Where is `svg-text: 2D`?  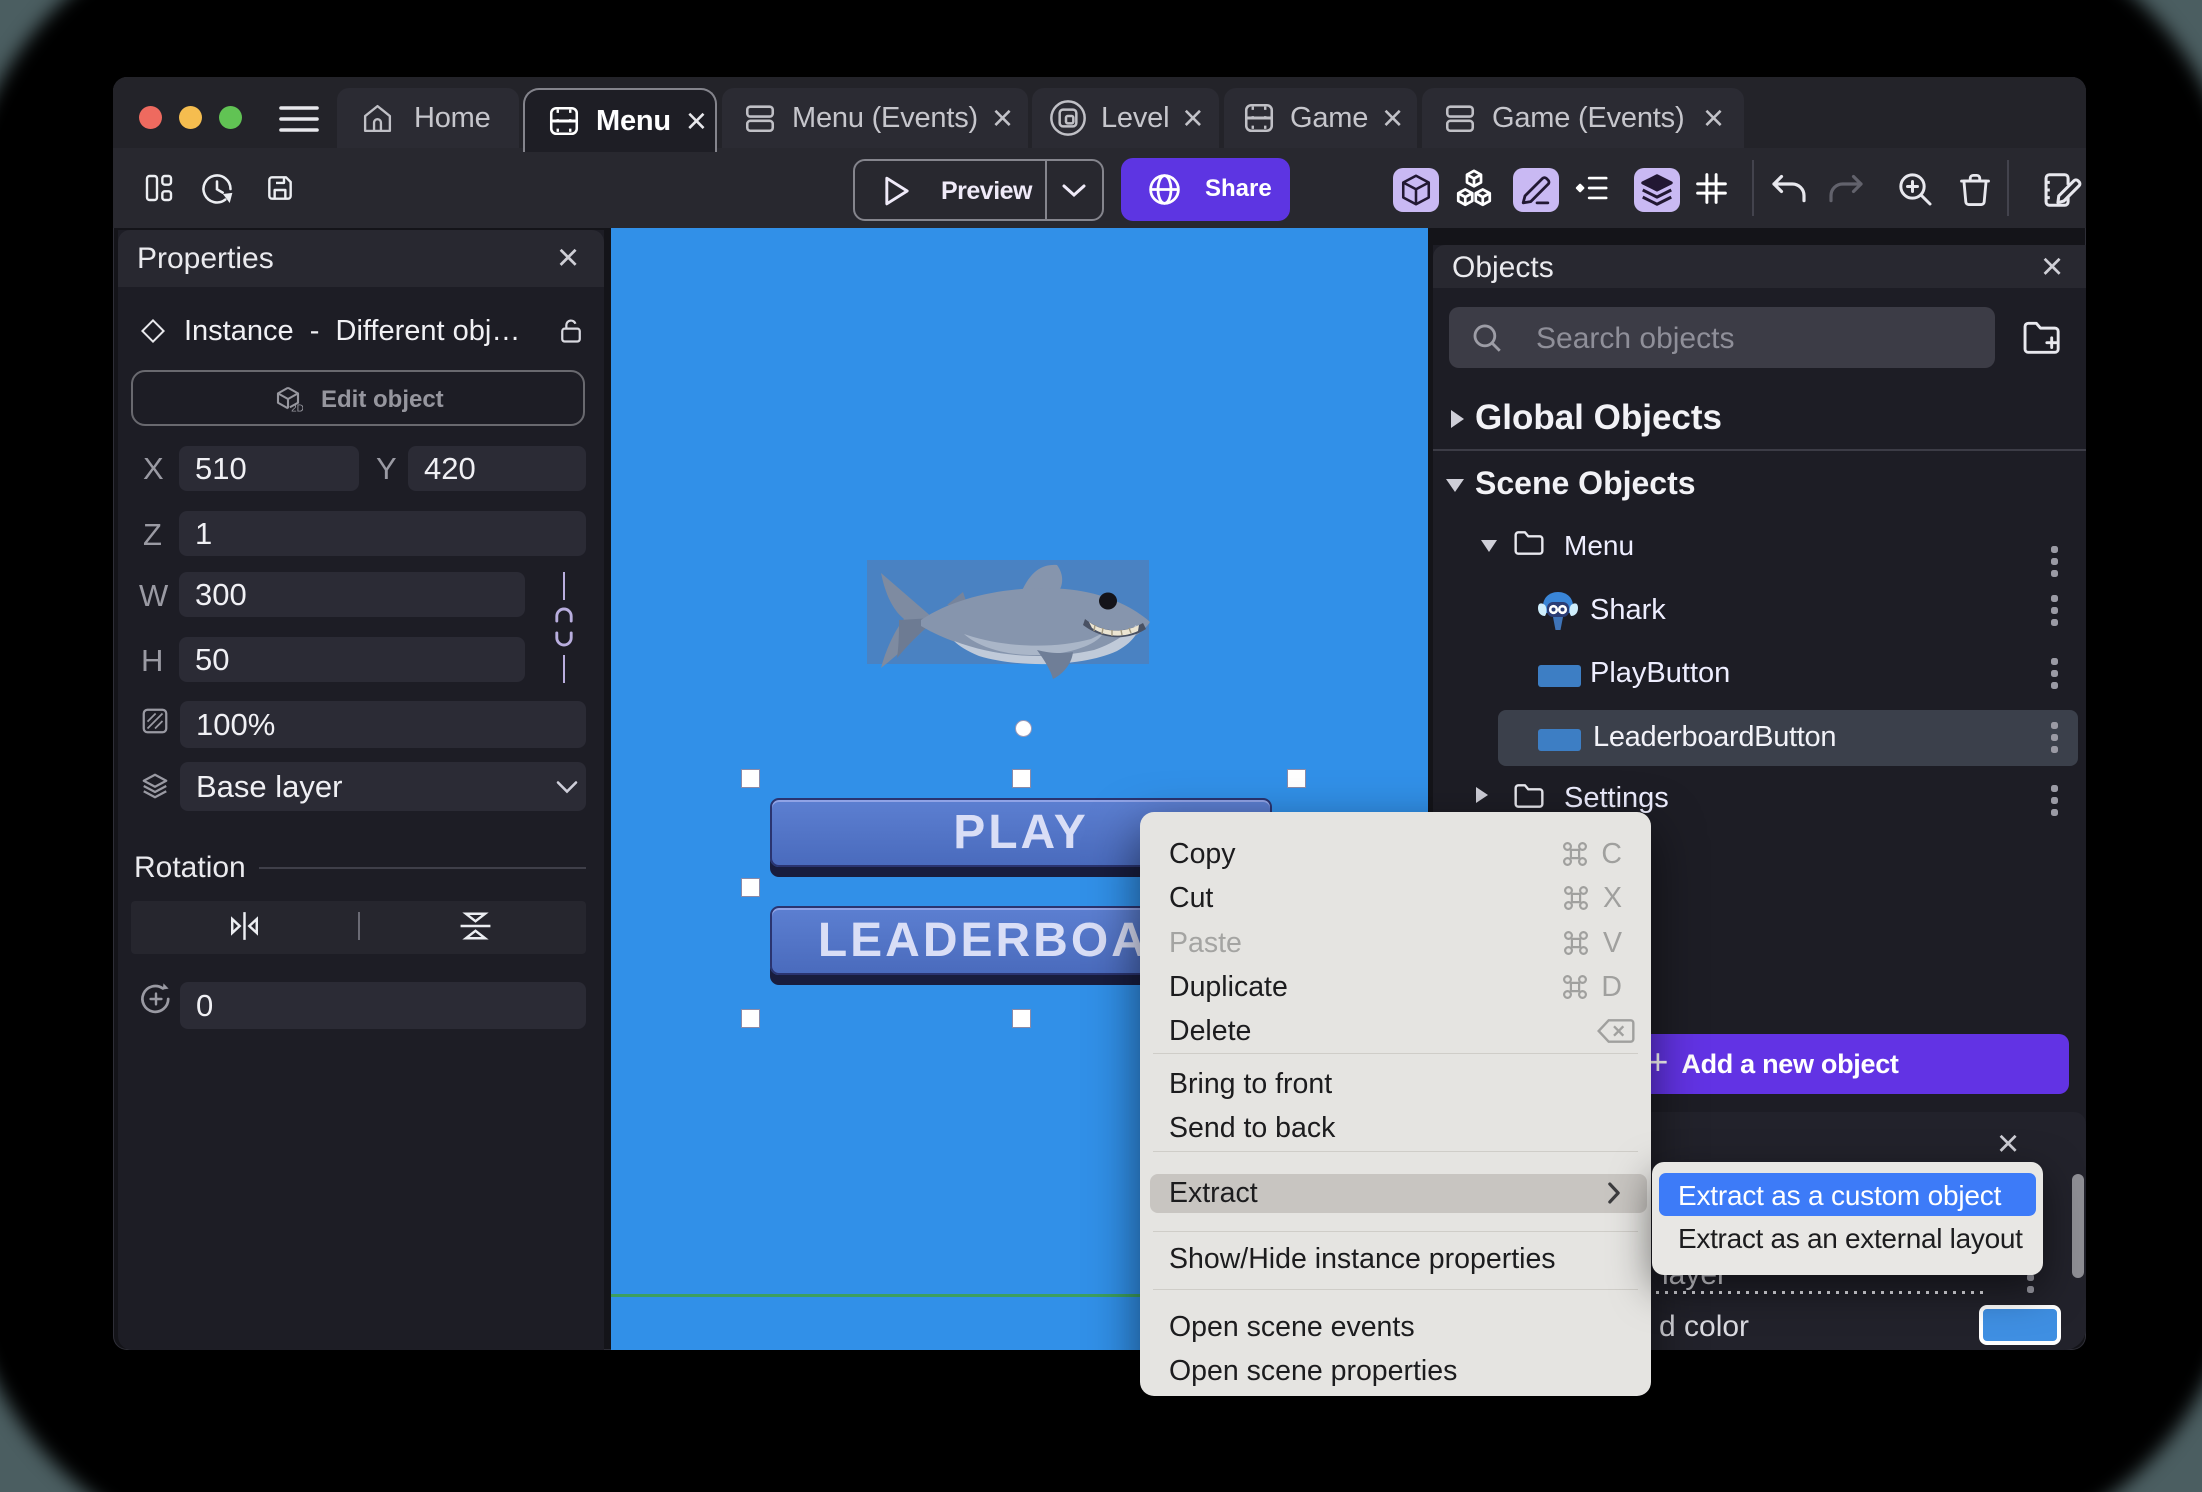 svg-text: 2D is located at coordinates (297, 409).